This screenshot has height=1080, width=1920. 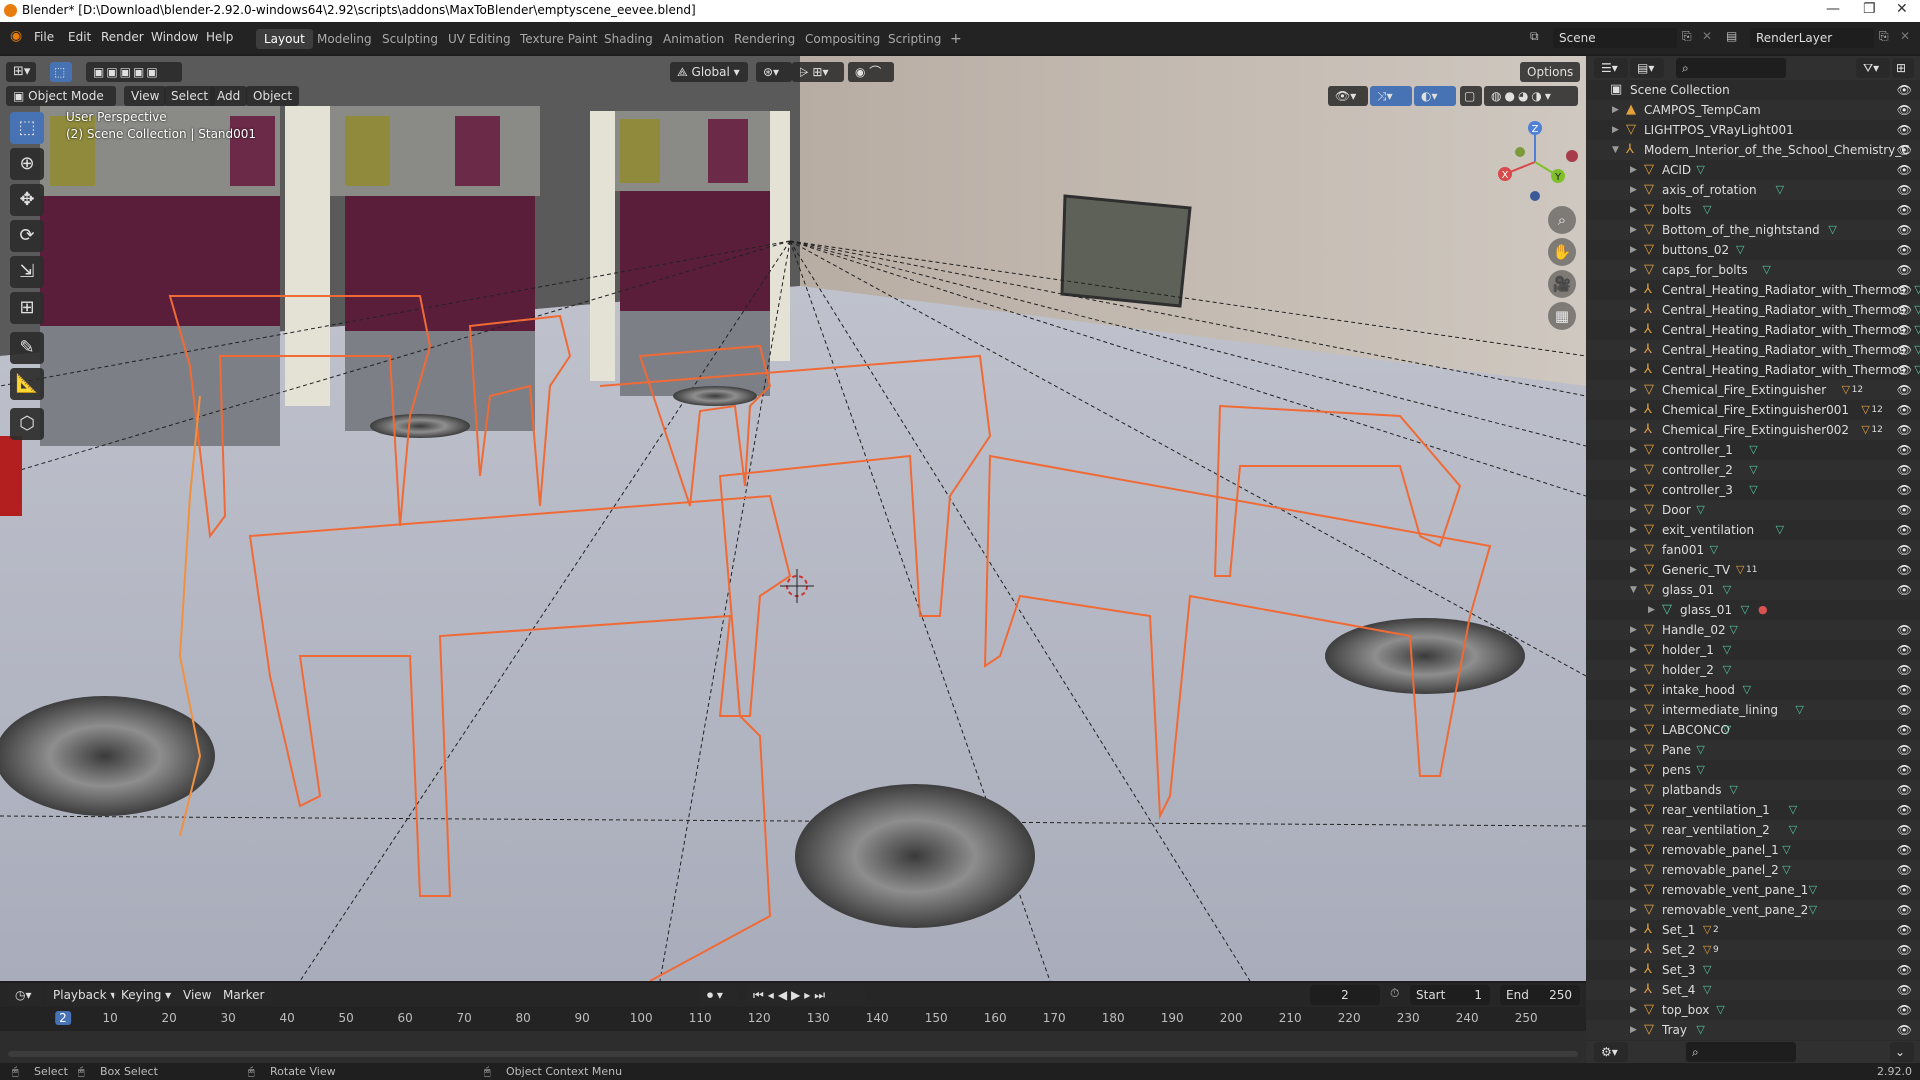 What do you see at coordinates (1753, 470) in the screenshot?
I see `outliner-row: ▶ ▽ controller_2 ▽ 👁` at bounding box center [1753, 470].